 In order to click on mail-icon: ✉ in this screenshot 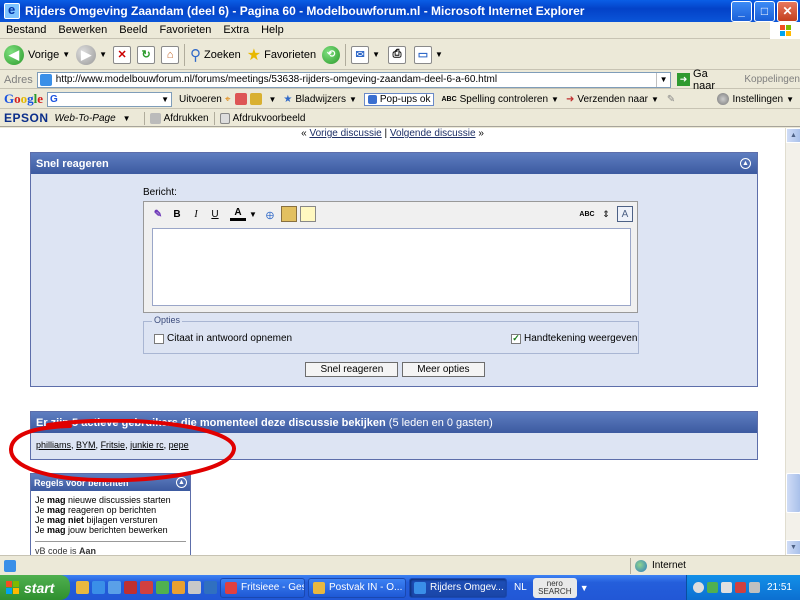, I will do `click(360, 54)`.